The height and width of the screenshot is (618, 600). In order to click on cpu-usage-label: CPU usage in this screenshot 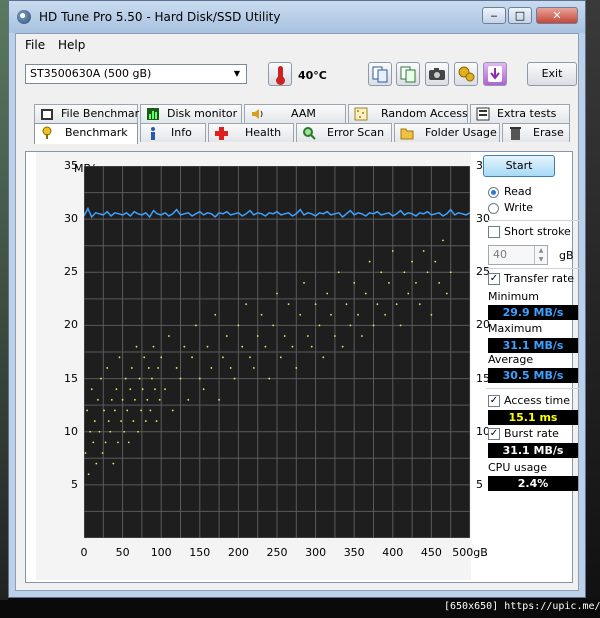, I will do `click(518, 467)`.